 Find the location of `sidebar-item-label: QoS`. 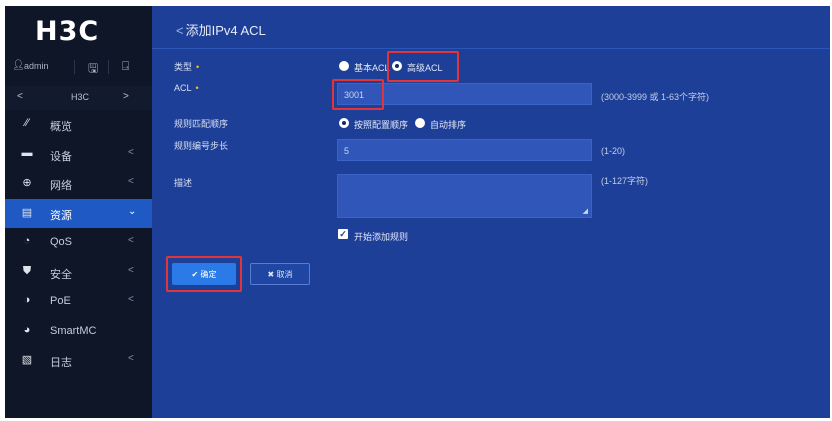

sidebar-item-label: QoS is located at coordinates (61, 242).